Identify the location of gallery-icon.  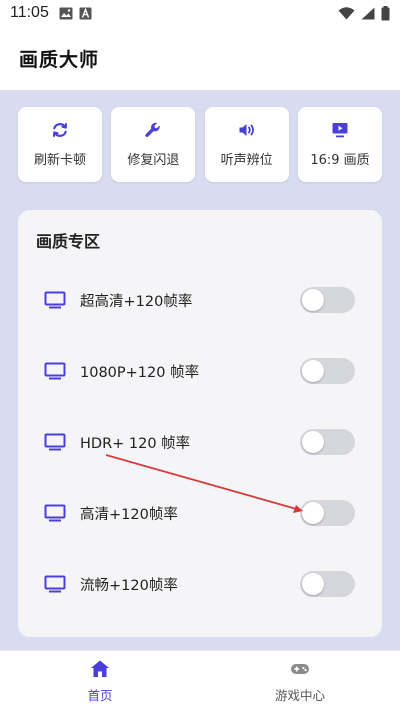
(66, 13).